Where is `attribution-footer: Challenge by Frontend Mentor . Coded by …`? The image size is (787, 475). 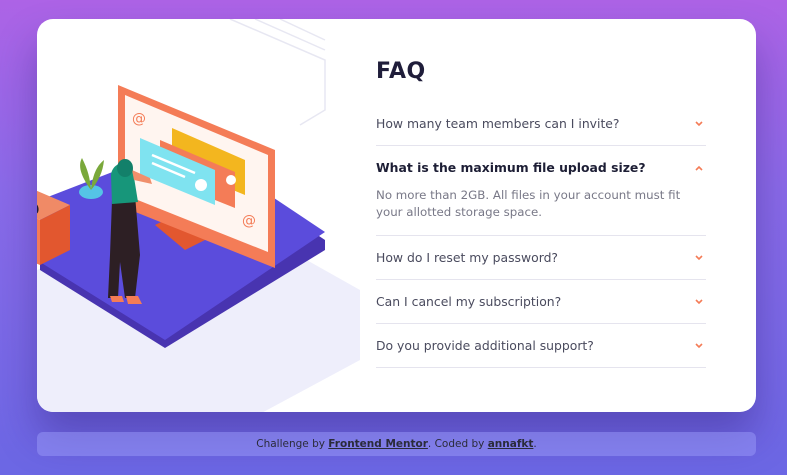 attribution-footer: Challenge by Frontend Mentor . Coded by … is located at coordinates (396, 444).